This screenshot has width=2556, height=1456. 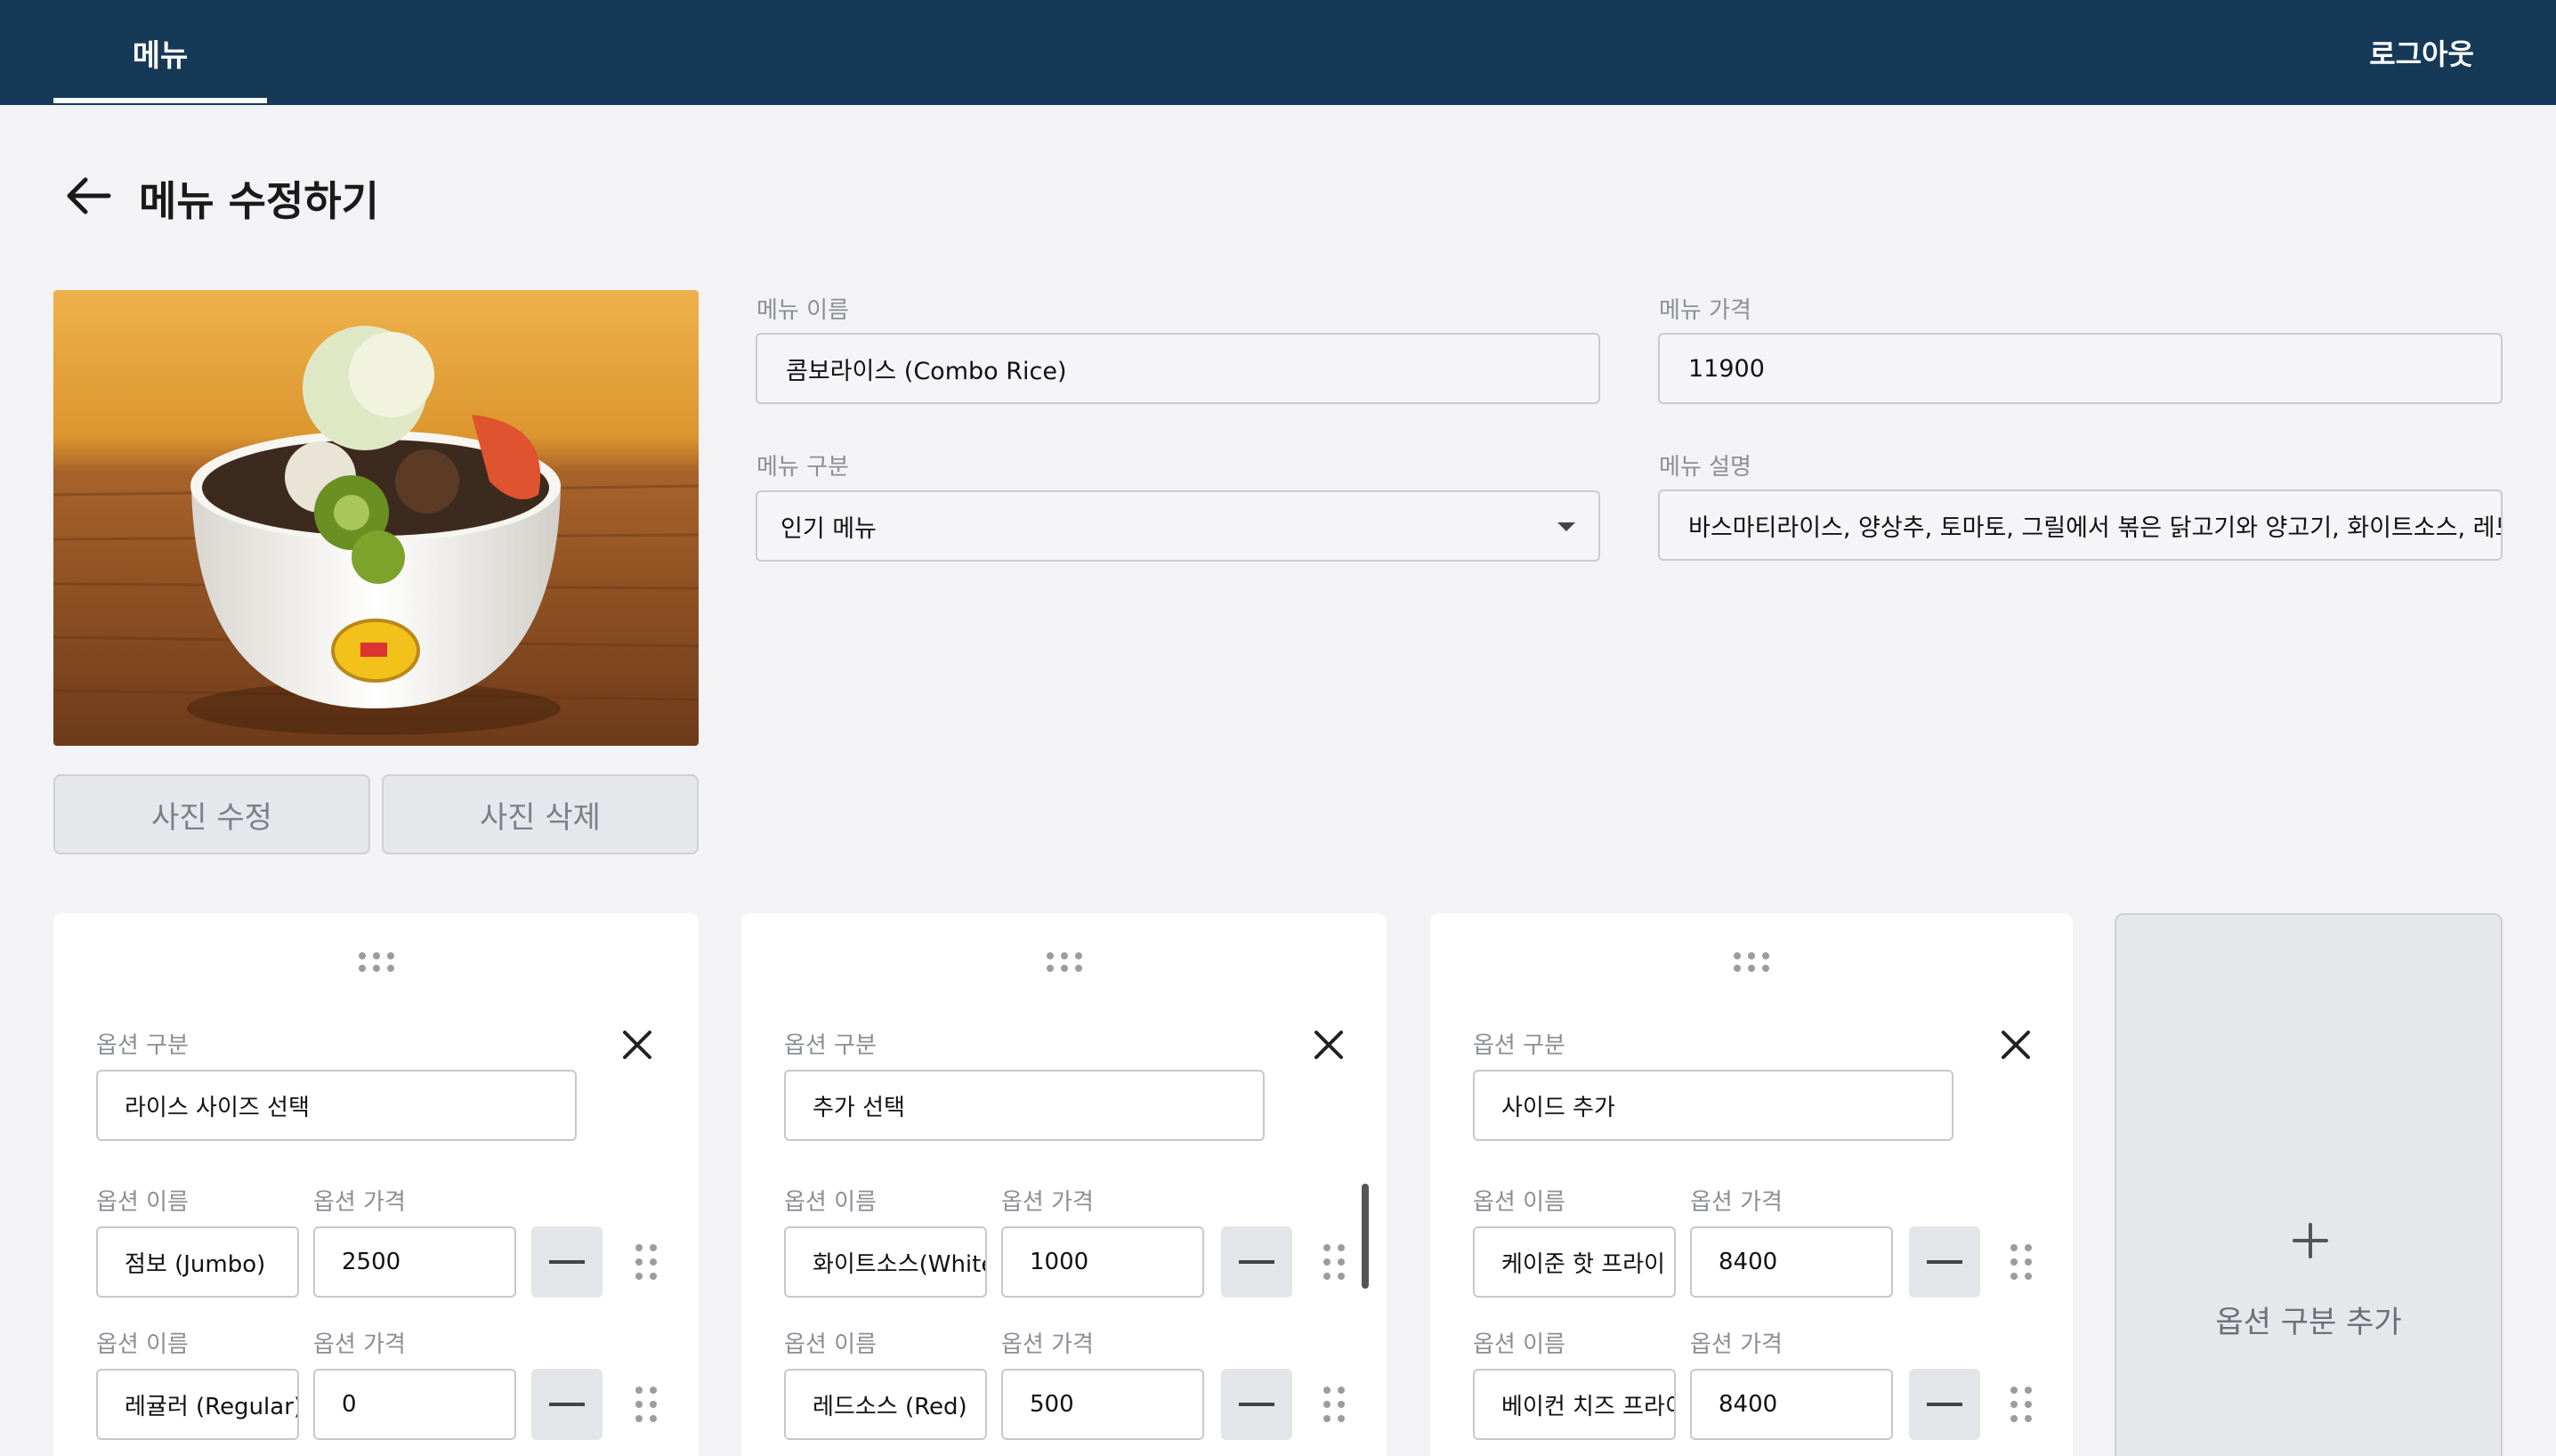 I want to click on caret-down-icon, so click(x=1566, y=526).